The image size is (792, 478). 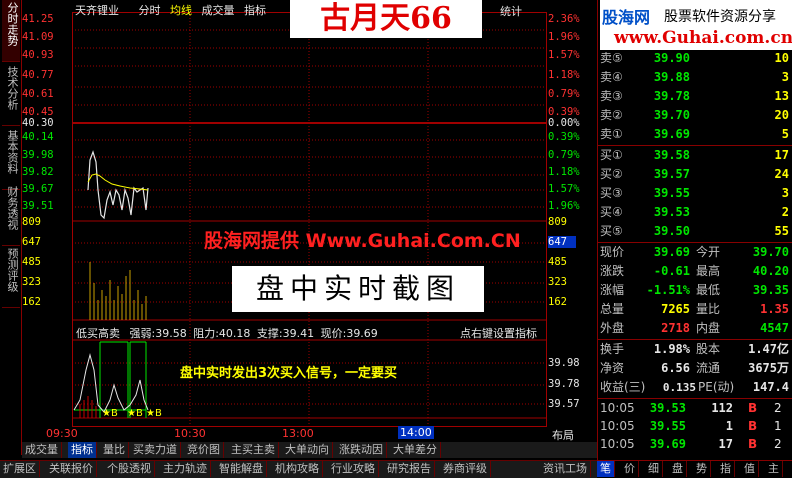 I want to click on volume-marker: 647, so click(x=562, y=242).